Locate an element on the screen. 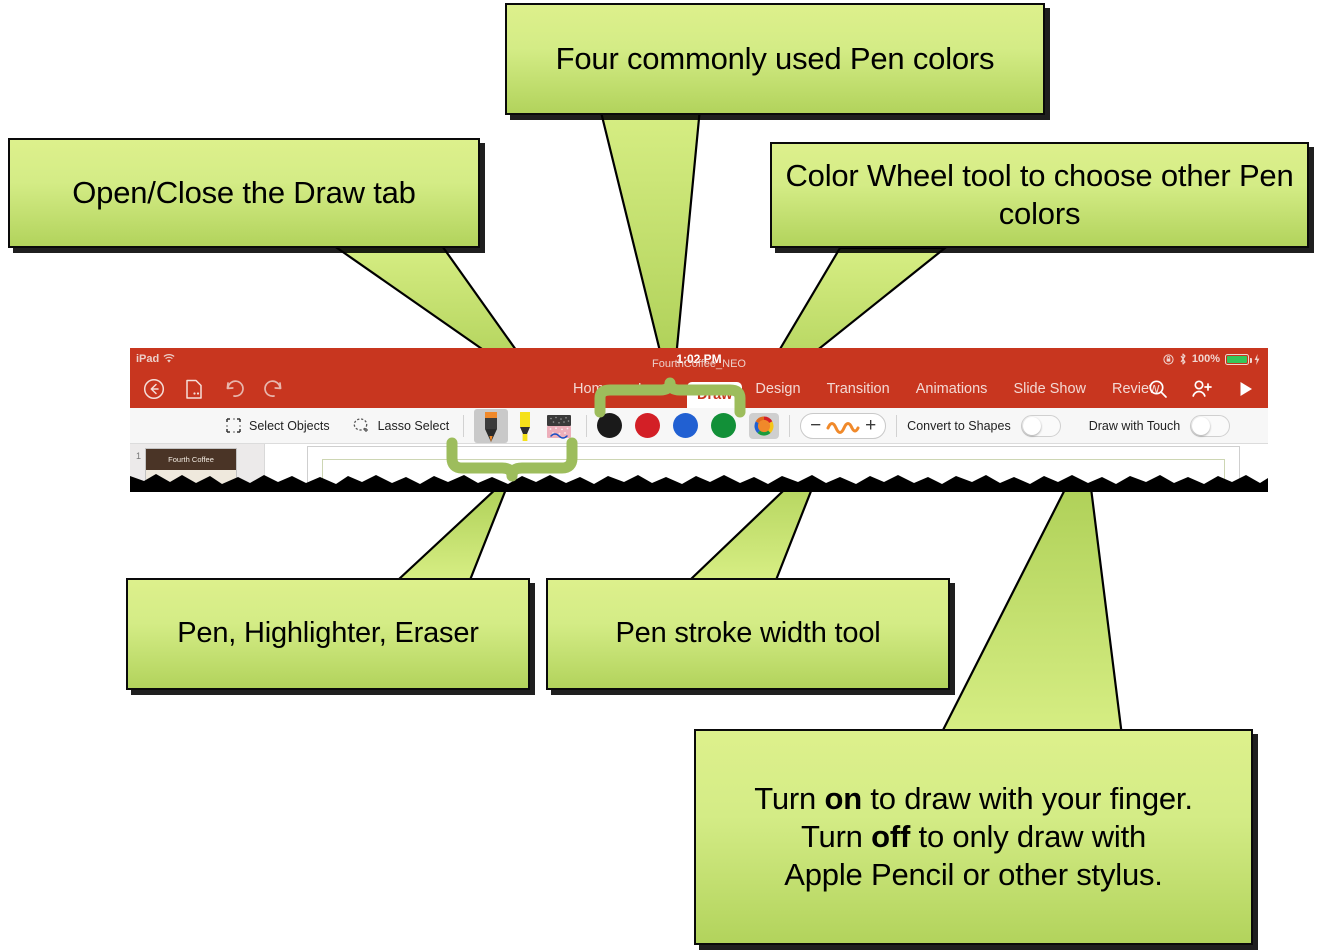 This screenshot has width=1317, height=952. tab-slide-show: Slide Show is located at coordinates (1049, 389).